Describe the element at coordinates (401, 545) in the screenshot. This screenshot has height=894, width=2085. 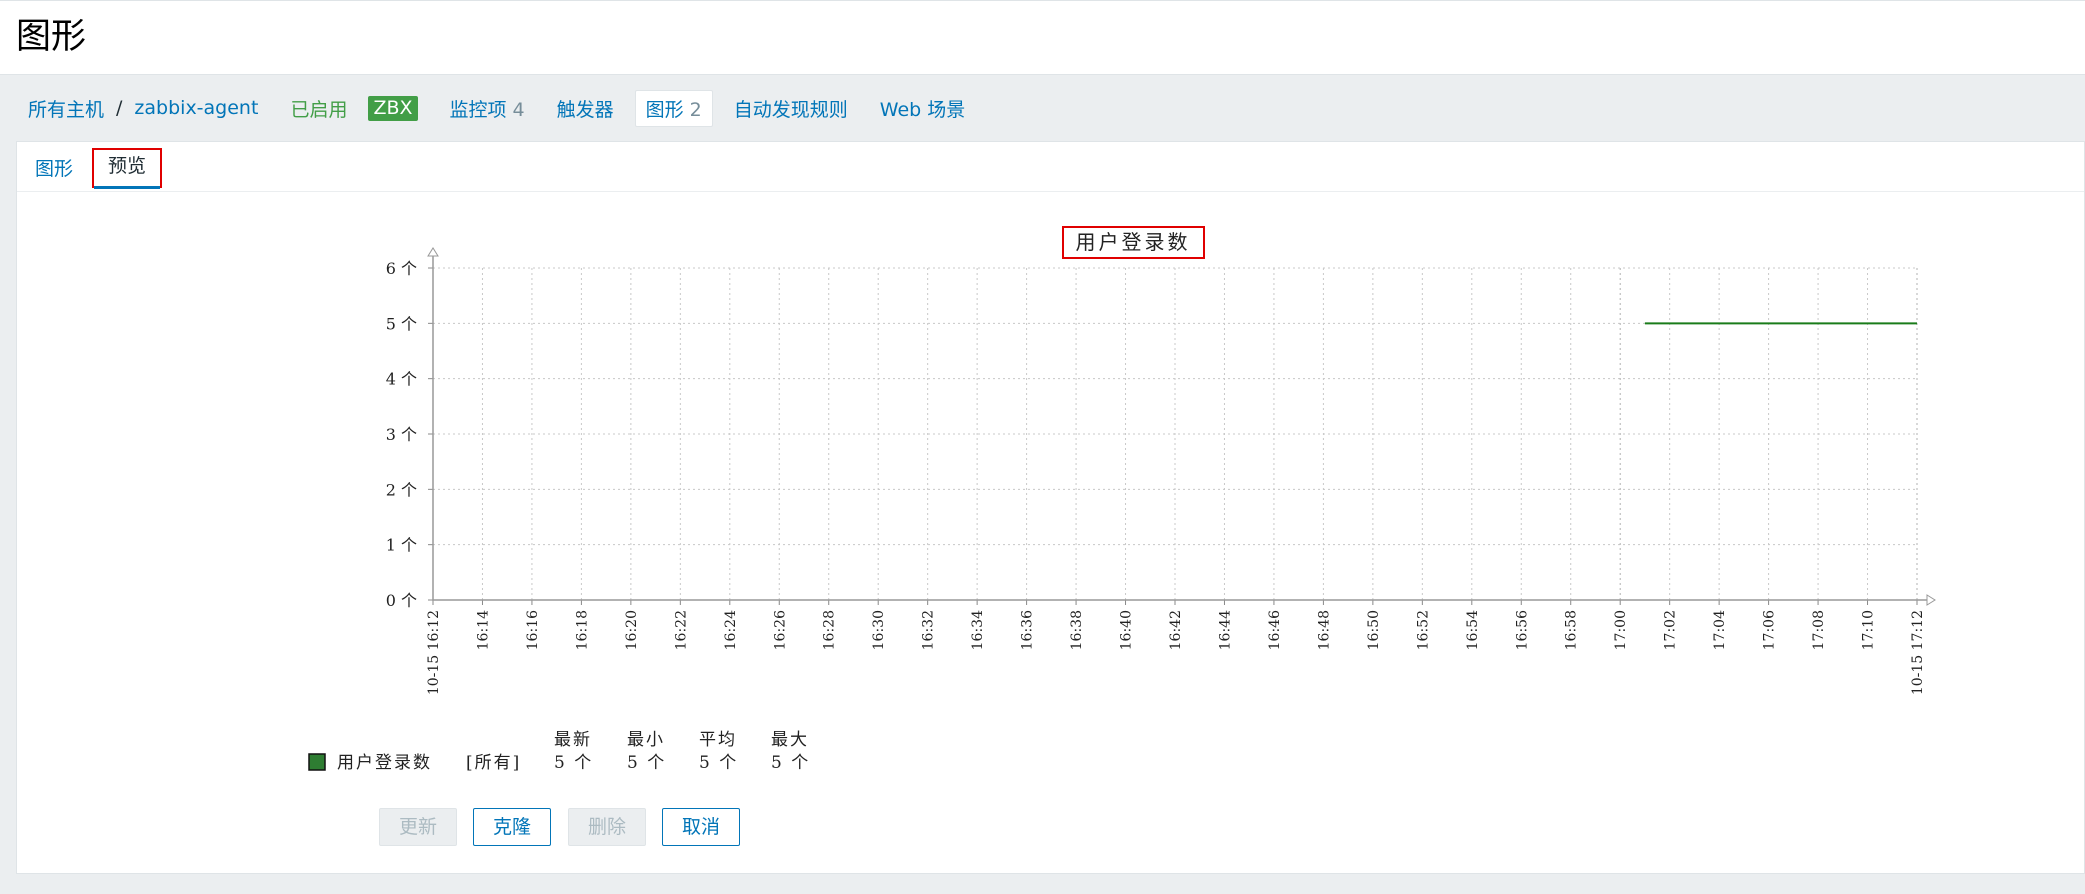
I see `y-tick-label: 1 个` at that location.